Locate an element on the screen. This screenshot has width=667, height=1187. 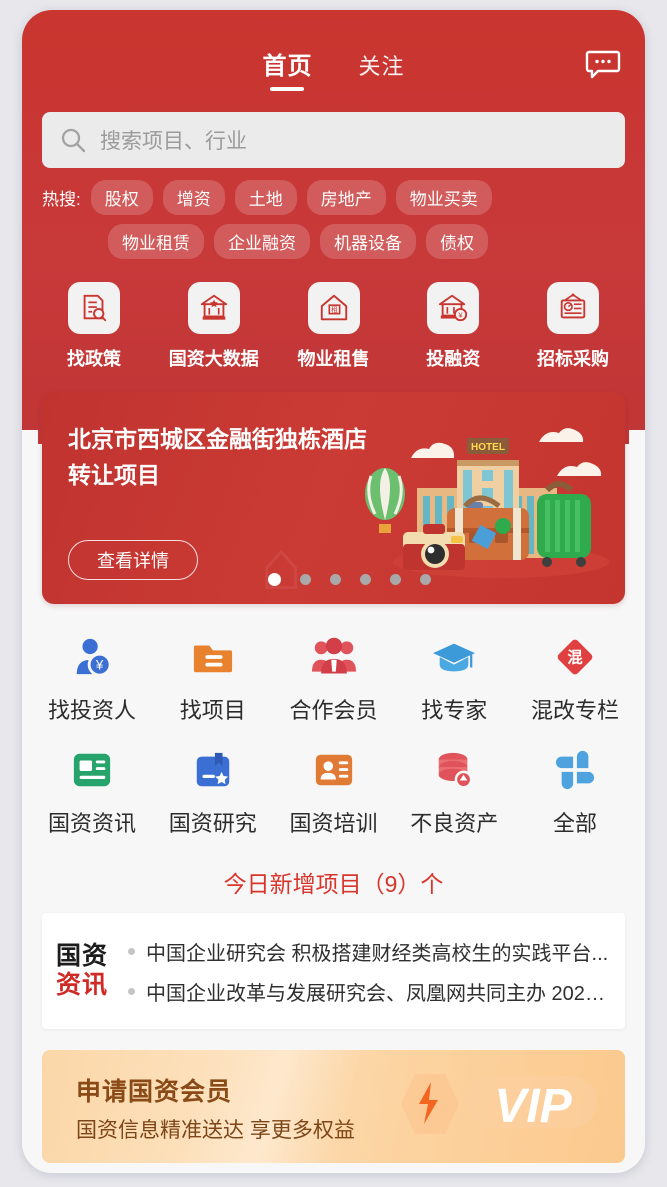
quick-action-bidding-procurement: 招标采购 is located at coordinates (573, 326).